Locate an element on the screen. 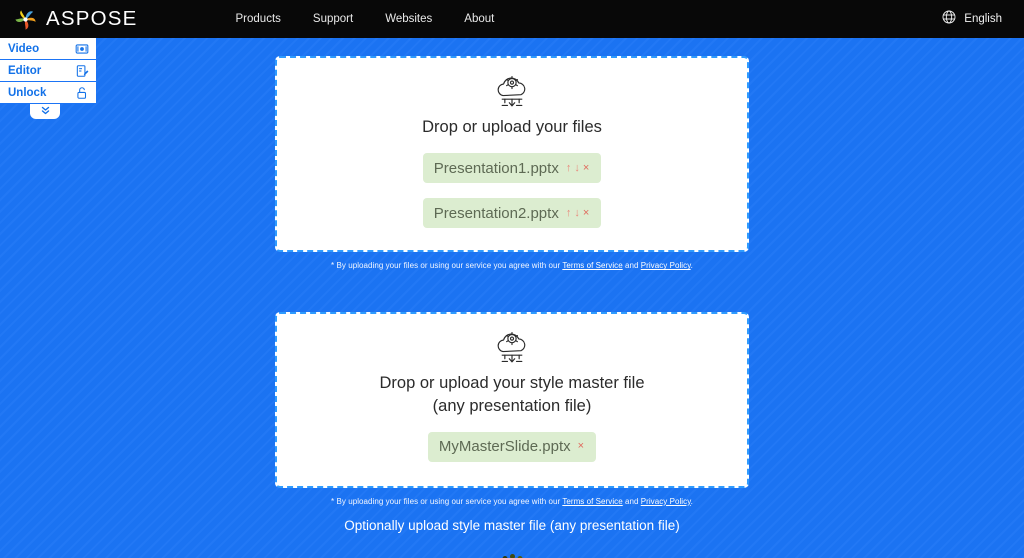 This screenshot has height=558, width=1024. file-actions: × is located at coordinates (581, 446).